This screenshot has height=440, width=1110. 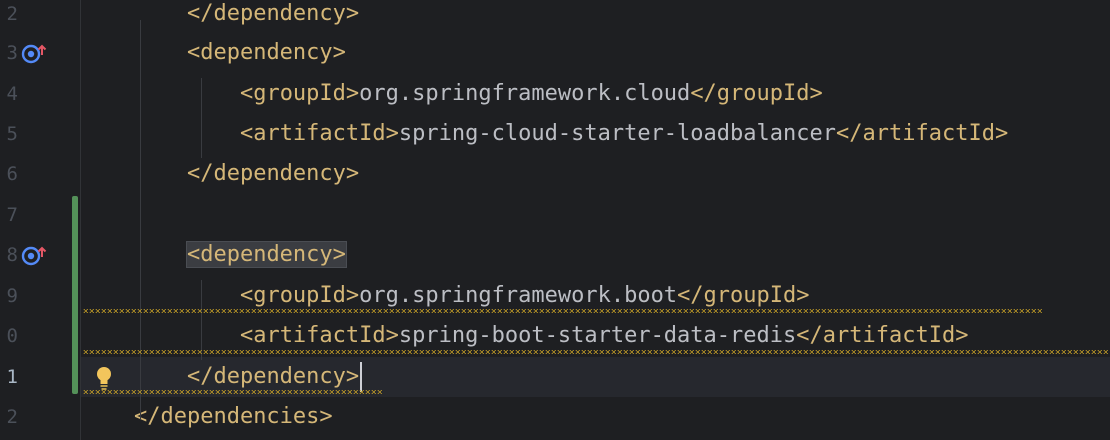 What do you see at coordinates (597, 335) in the screenshot?
I see `xml-text: spring-boot-starter-data-redis` at bounding box center [597, 335].